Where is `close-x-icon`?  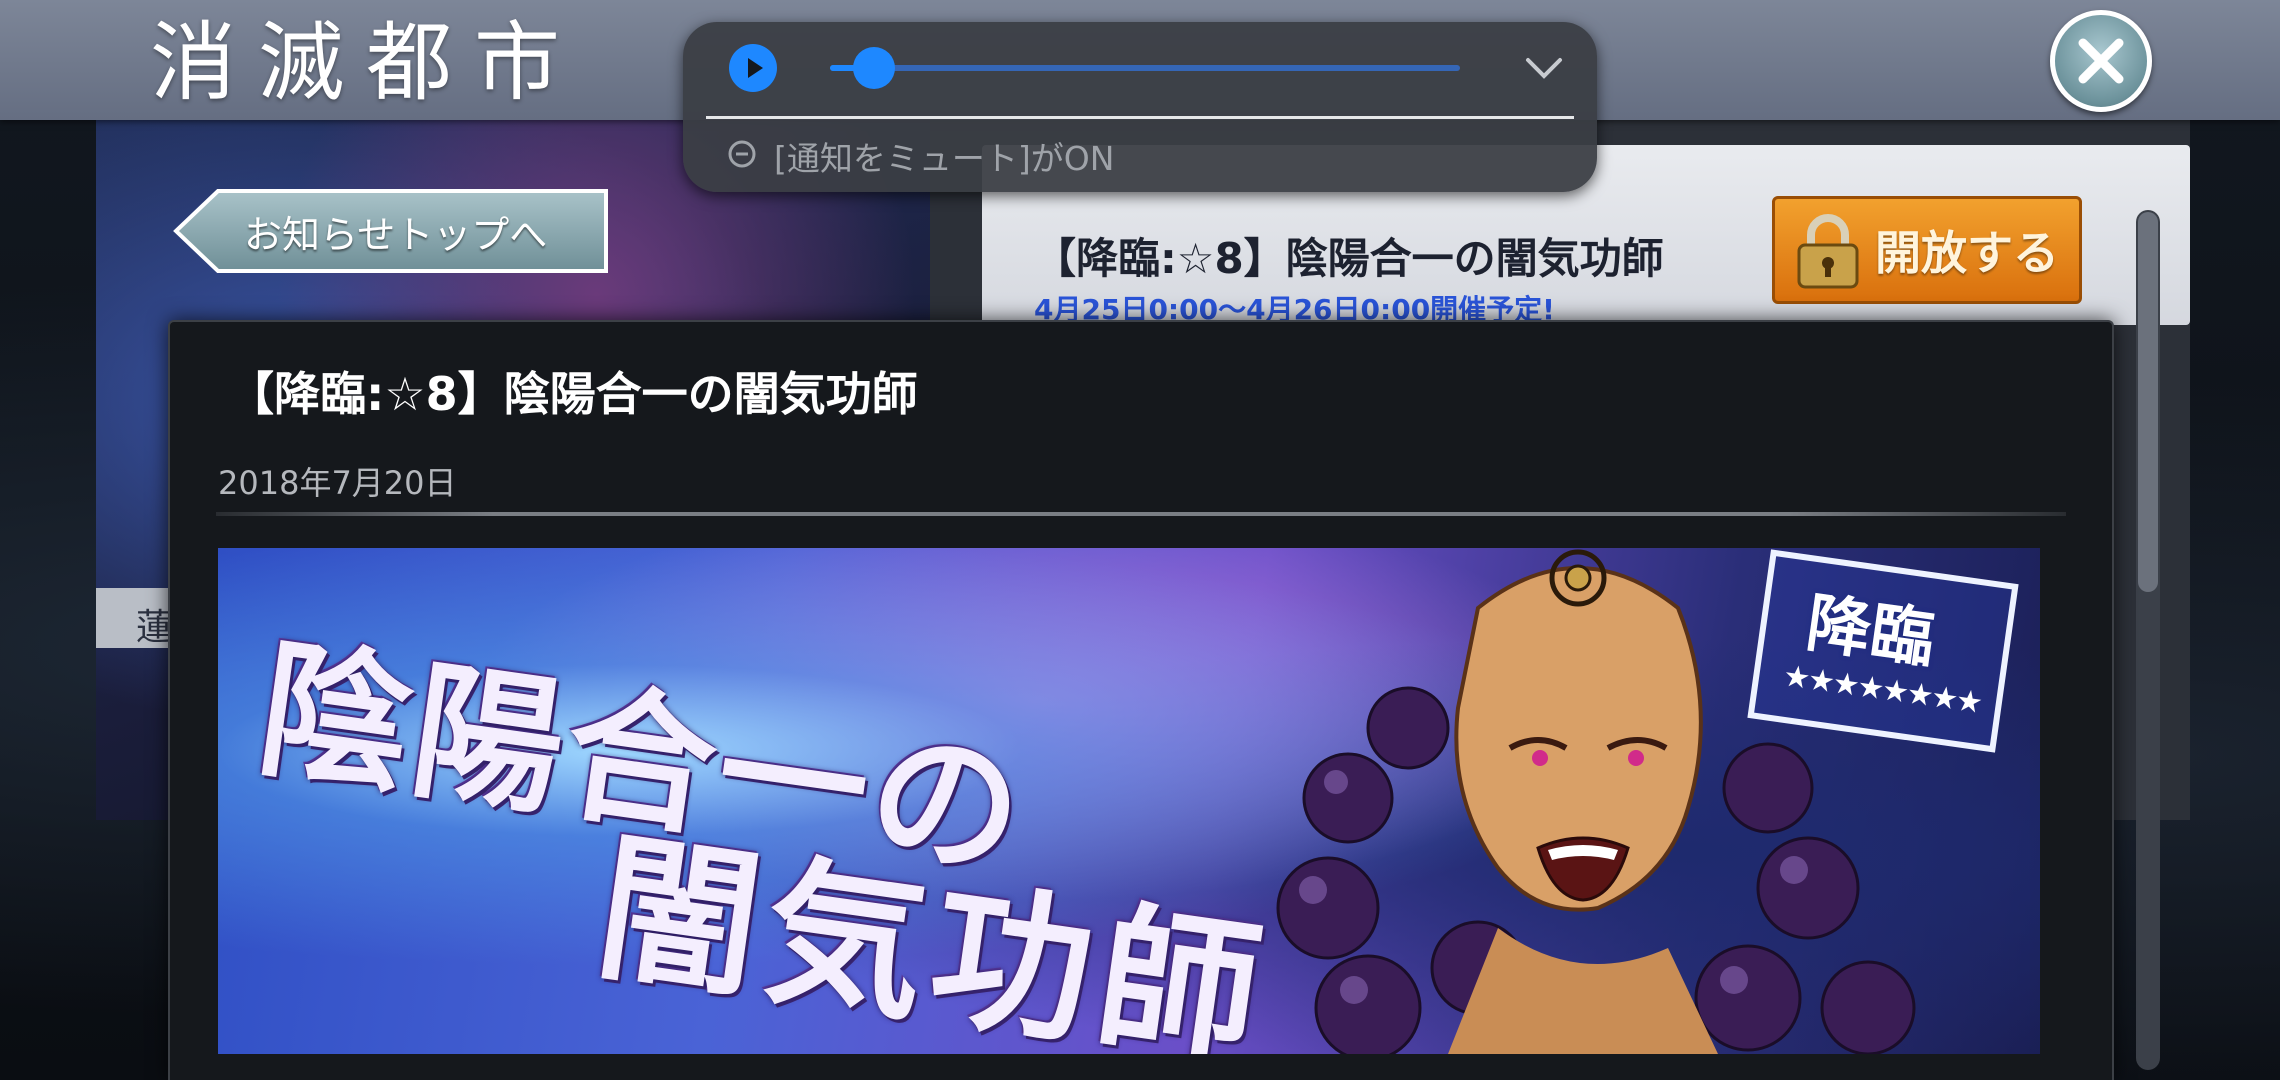
close-x-icon is located at coordinates (2101, 61).